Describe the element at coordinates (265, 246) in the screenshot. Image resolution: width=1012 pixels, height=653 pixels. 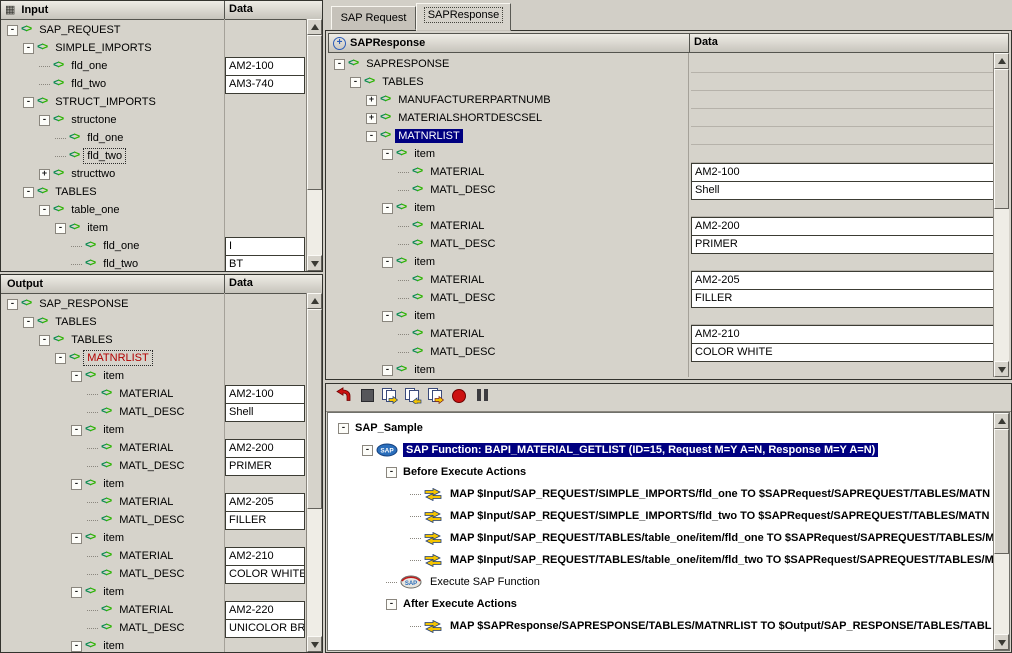
I see `data-cell: I` at that location.